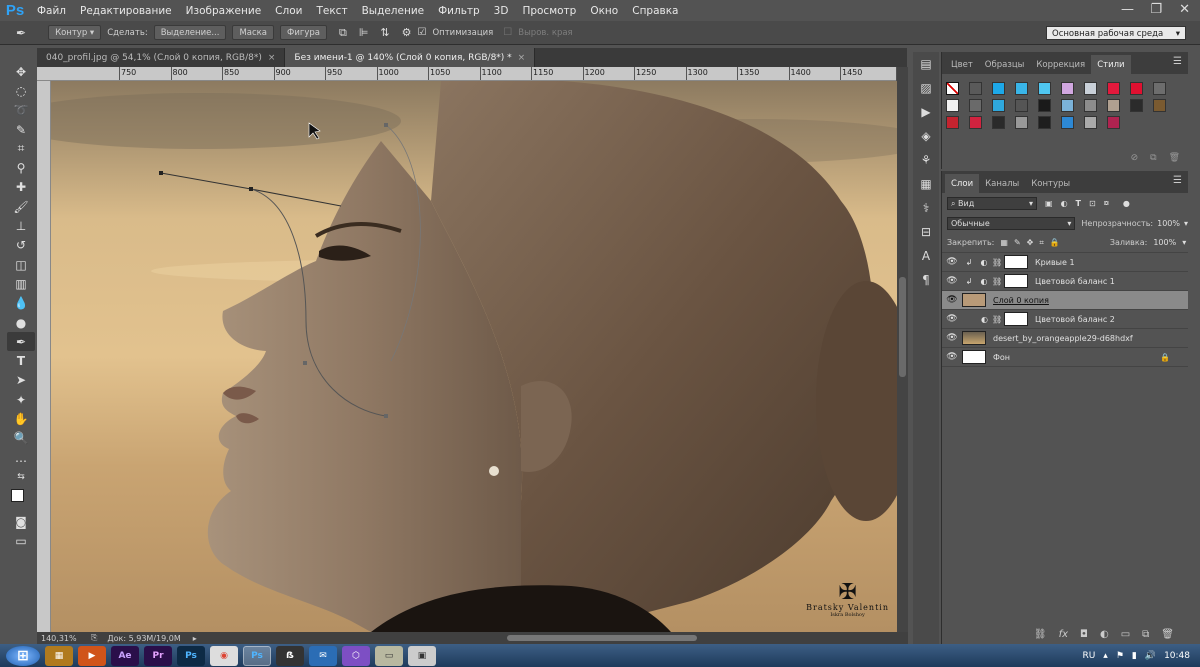 This screenshot has height=667, width=1200. Describe the element at coordinates (1116, 33) in the screenshot. I see `workspace-select: Основная рабочая среда ▾` at that location.